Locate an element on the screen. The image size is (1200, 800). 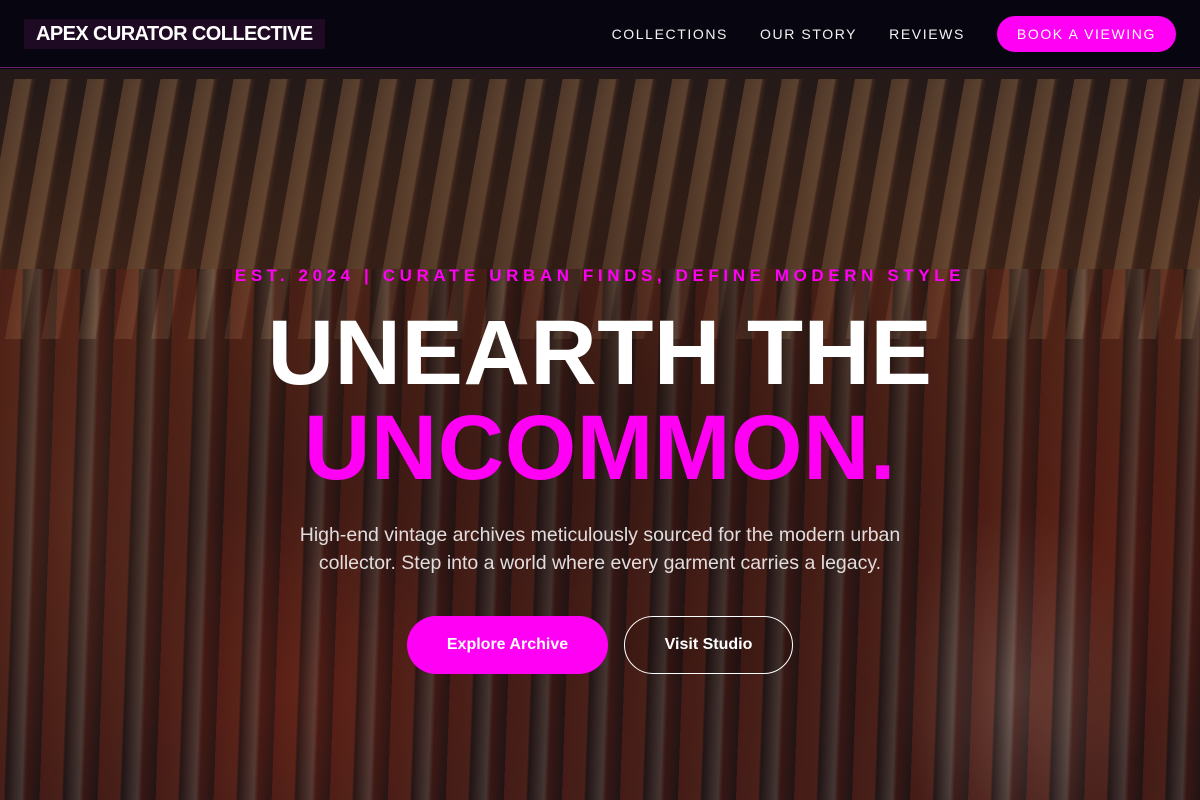
hero-title-line-2: UNCOMMON. is located at coordinates (600, 448).